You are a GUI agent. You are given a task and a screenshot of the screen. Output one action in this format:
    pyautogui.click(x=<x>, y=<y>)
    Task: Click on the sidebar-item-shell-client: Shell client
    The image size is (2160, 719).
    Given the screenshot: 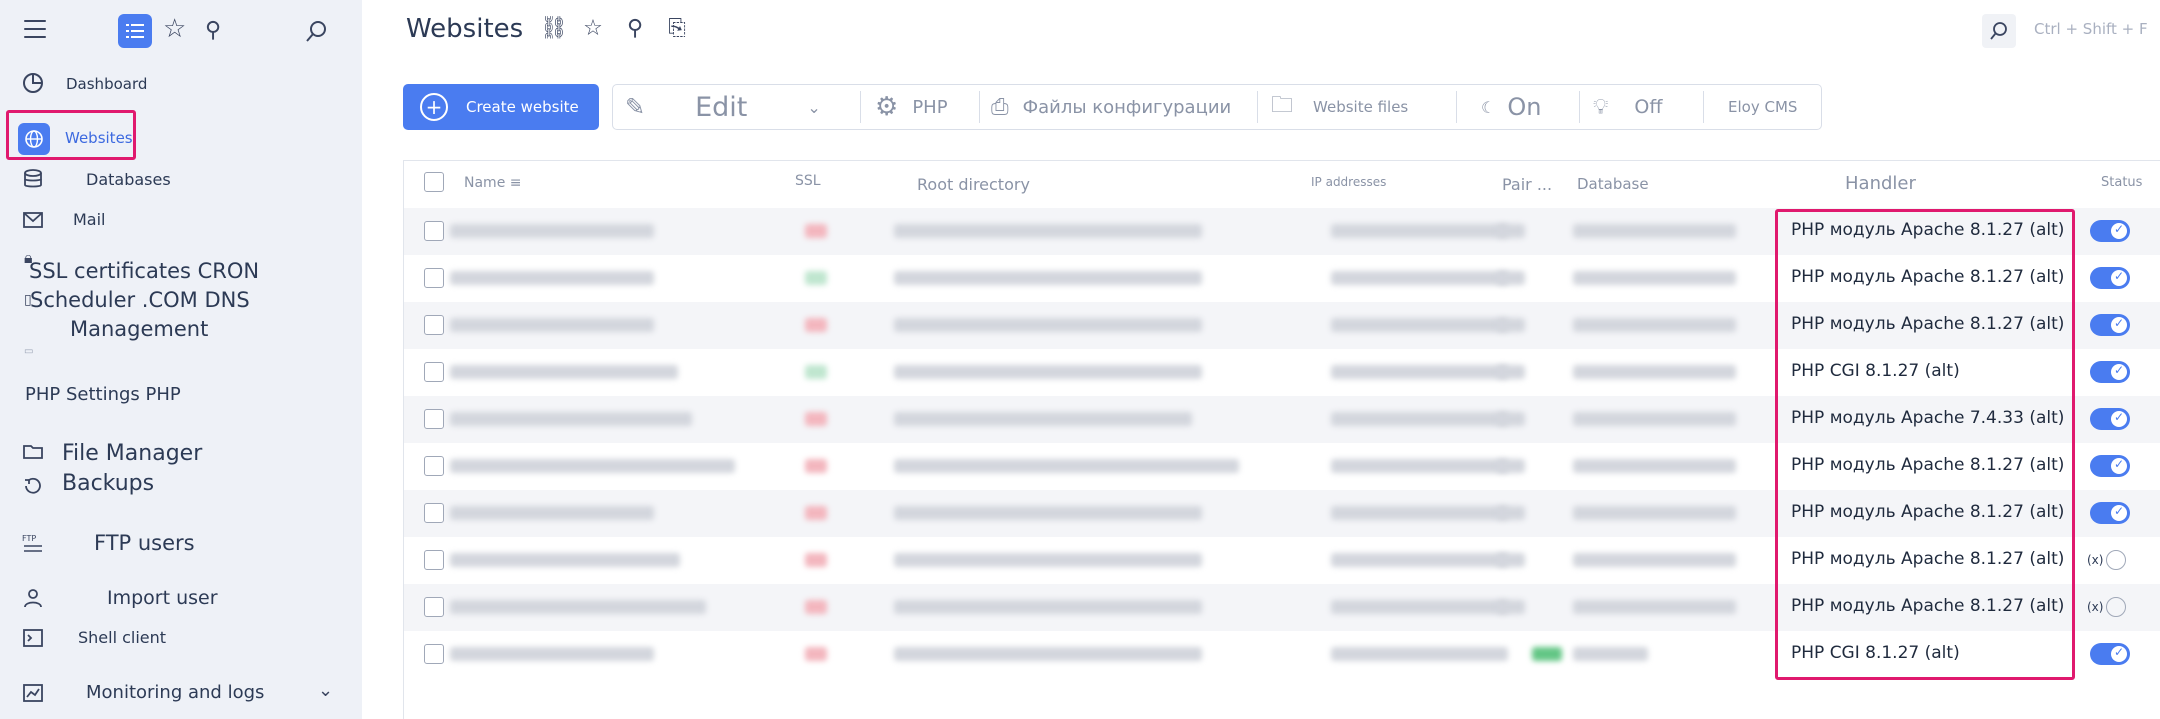 What is the action you would take?
    pyautogui.click(x=122, y=637)
    